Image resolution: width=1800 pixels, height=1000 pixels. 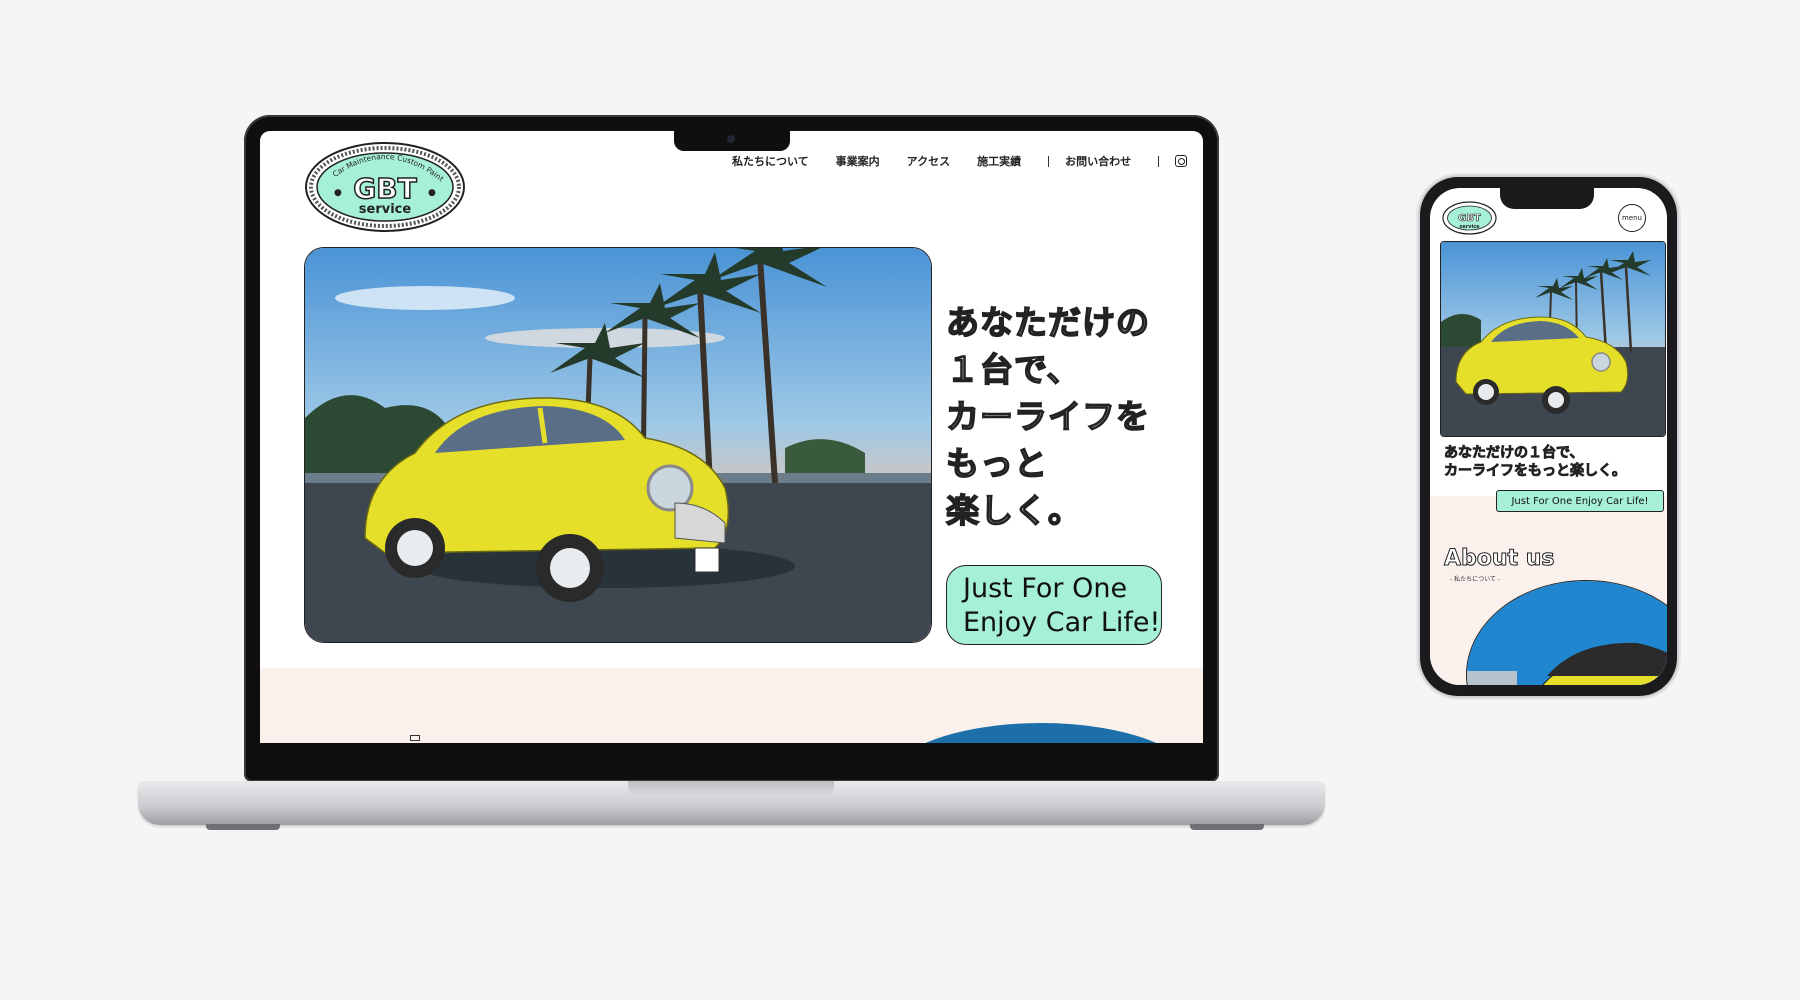 I want to click on camera-icon, so click(x=731, y=139).